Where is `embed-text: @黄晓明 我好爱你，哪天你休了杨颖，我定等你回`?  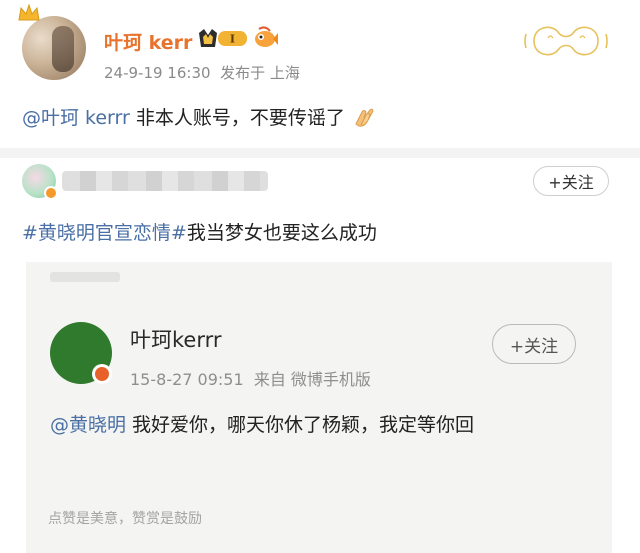 embed-text: @黄晓明 我好爱你，哪天你休了杨颖，我定等你回 is located at coordinates (262, 423).